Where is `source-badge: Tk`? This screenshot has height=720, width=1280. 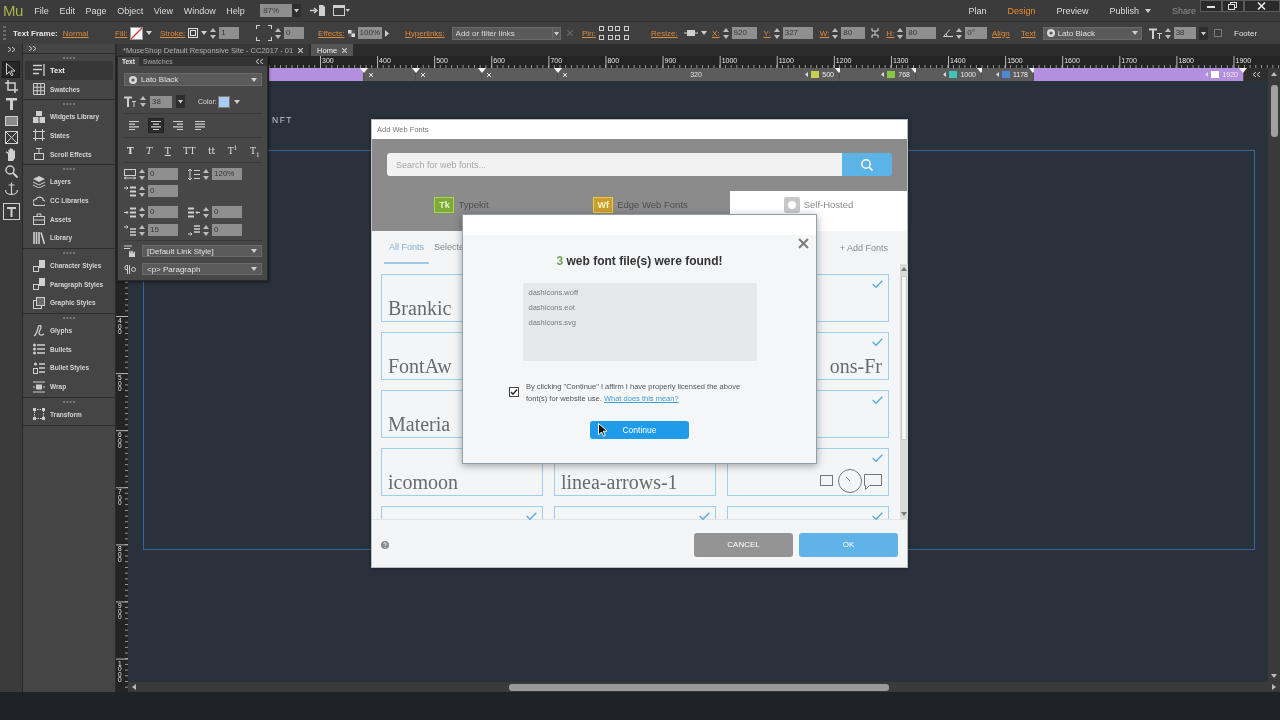
source-badge: Tk is located at coordinates (444, 205).